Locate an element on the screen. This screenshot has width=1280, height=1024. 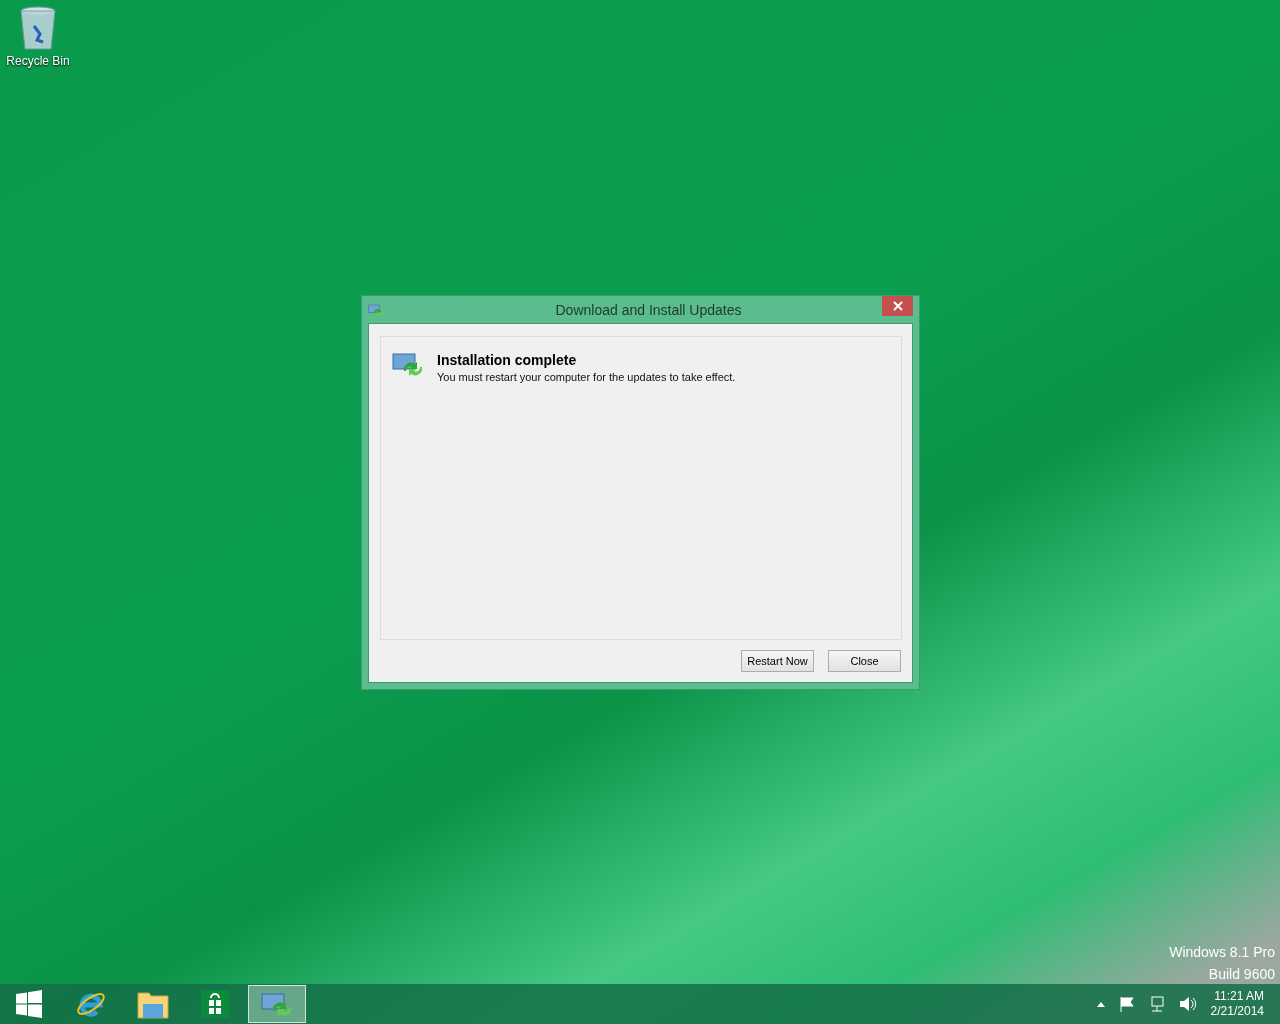
windows-logo-icon is located at coordinates (29, 1004).